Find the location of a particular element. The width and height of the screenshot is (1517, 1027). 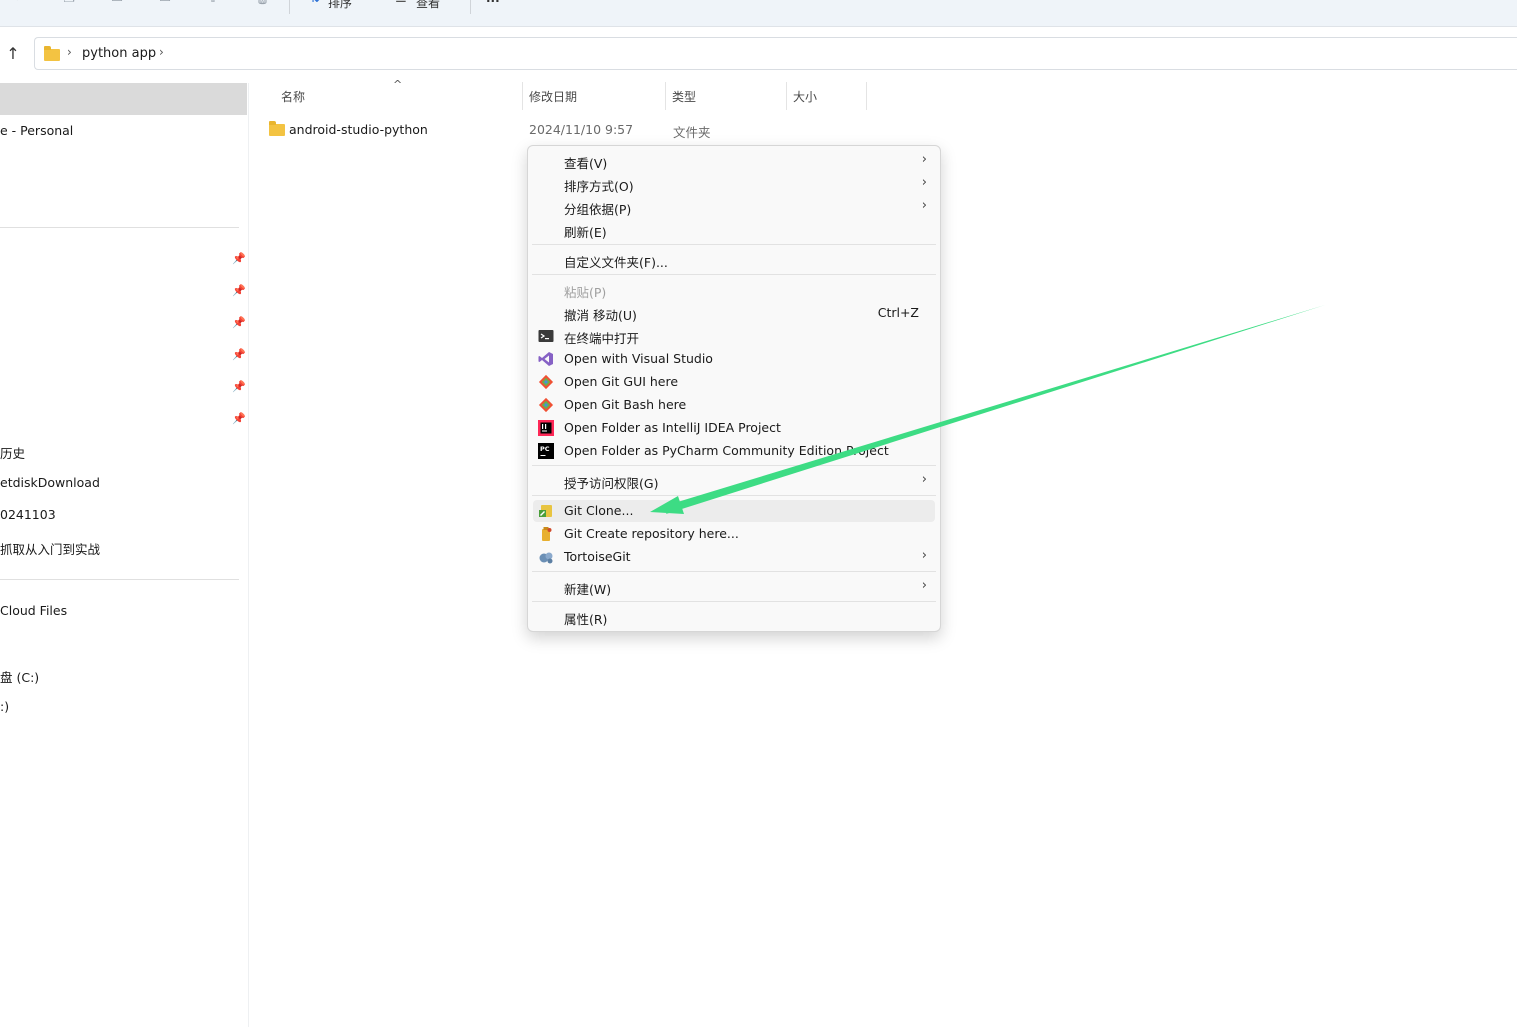

column-header-modified: 修改日期 is located at coordinates (553, 96).